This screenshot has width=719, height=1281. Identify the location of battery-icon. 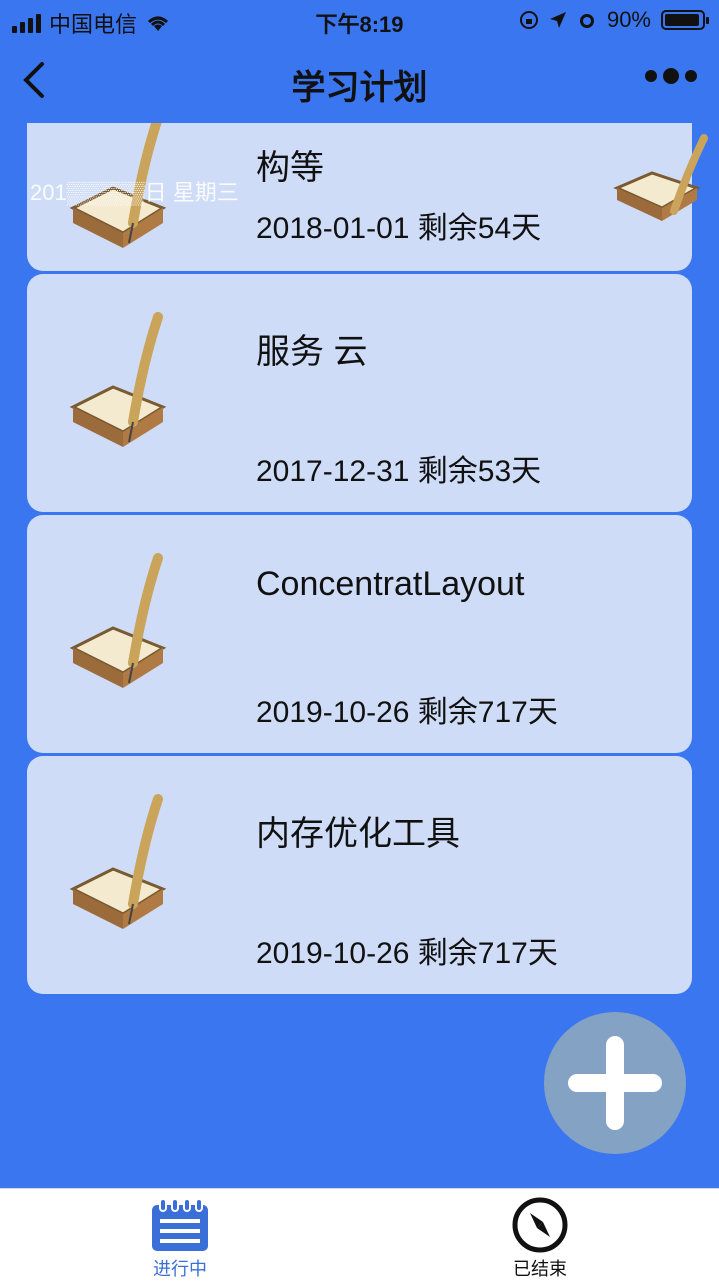
(685, 20).